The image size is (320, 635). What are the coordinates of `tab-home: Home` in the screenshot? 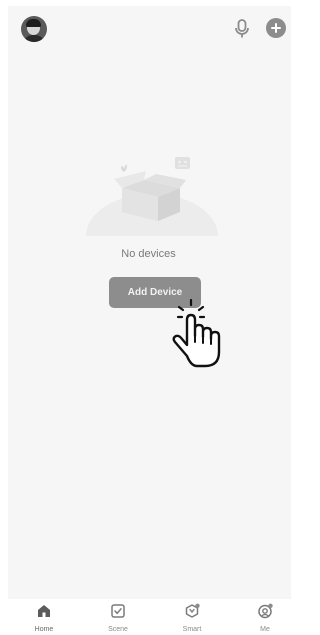 It's located at (44, 619).